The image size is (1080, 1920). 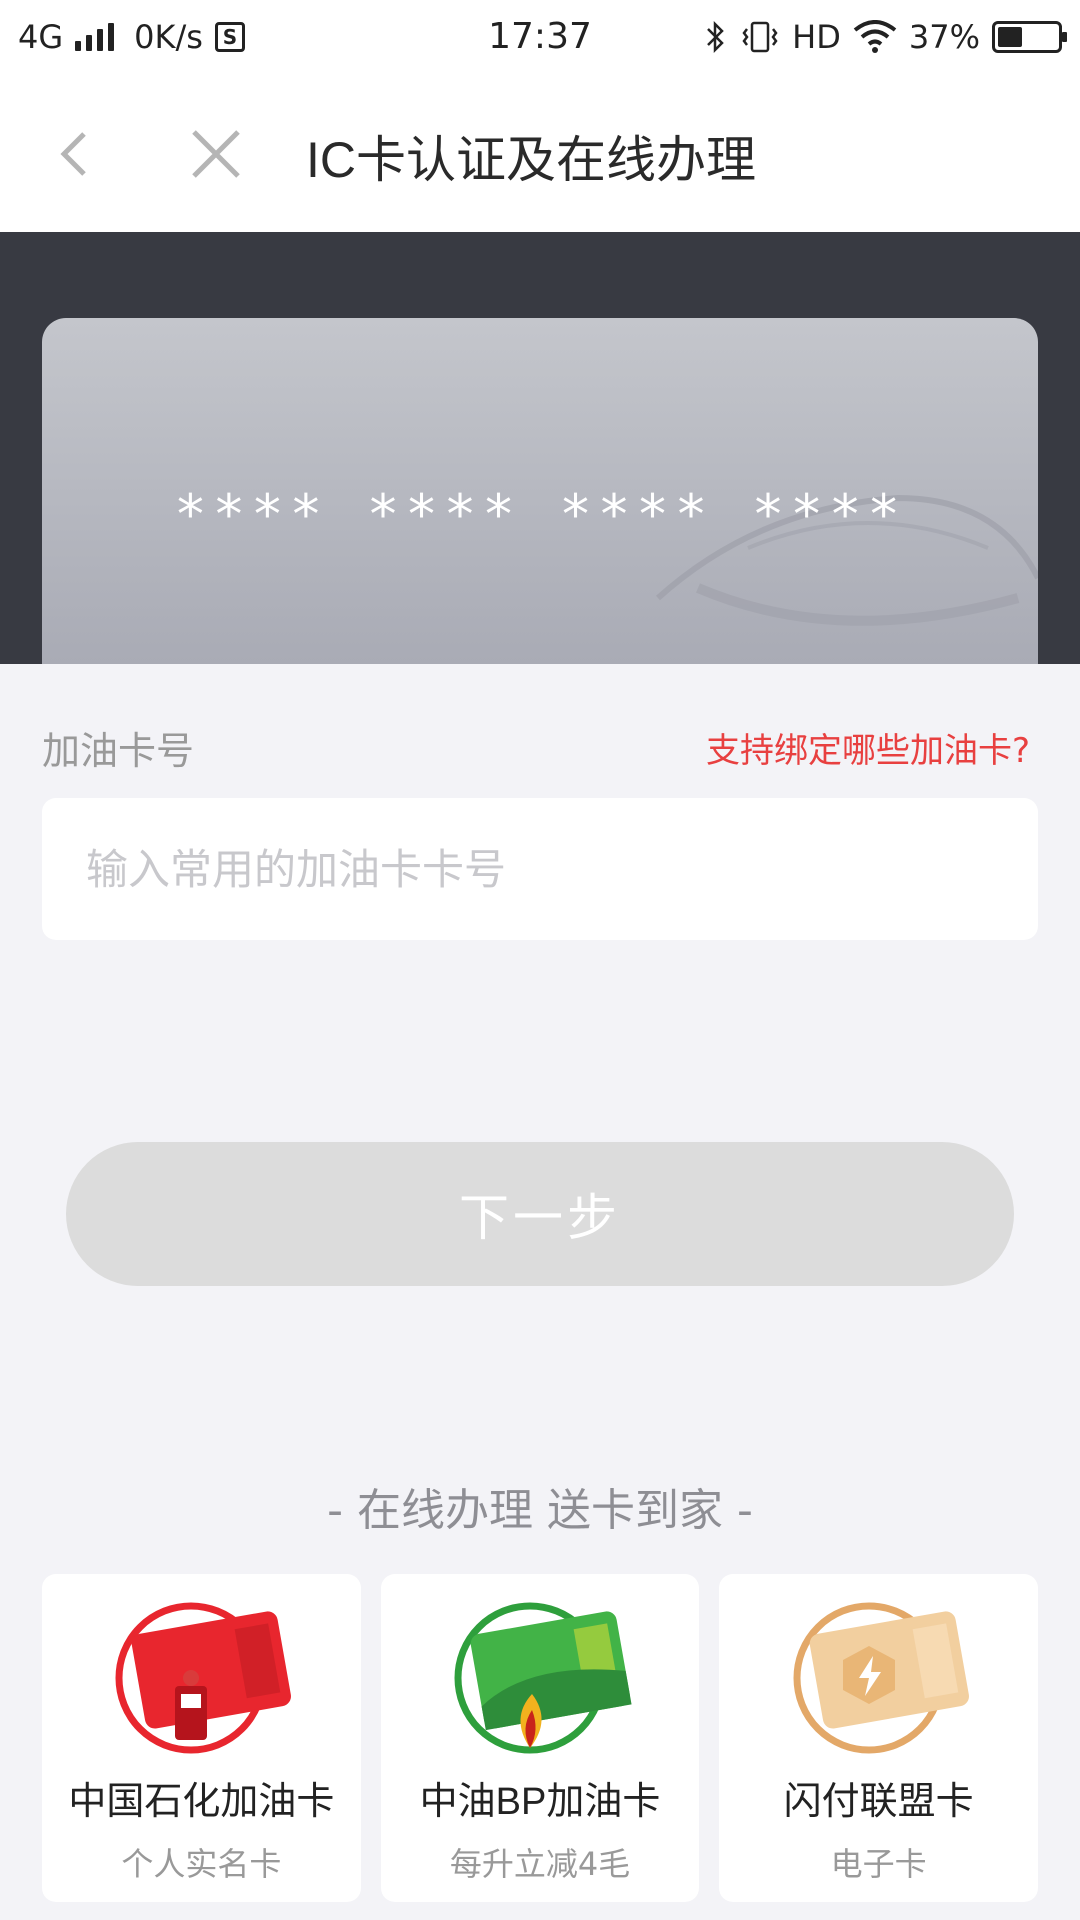 I want to click on chevron-left-icon, so click(x=73, y=154).